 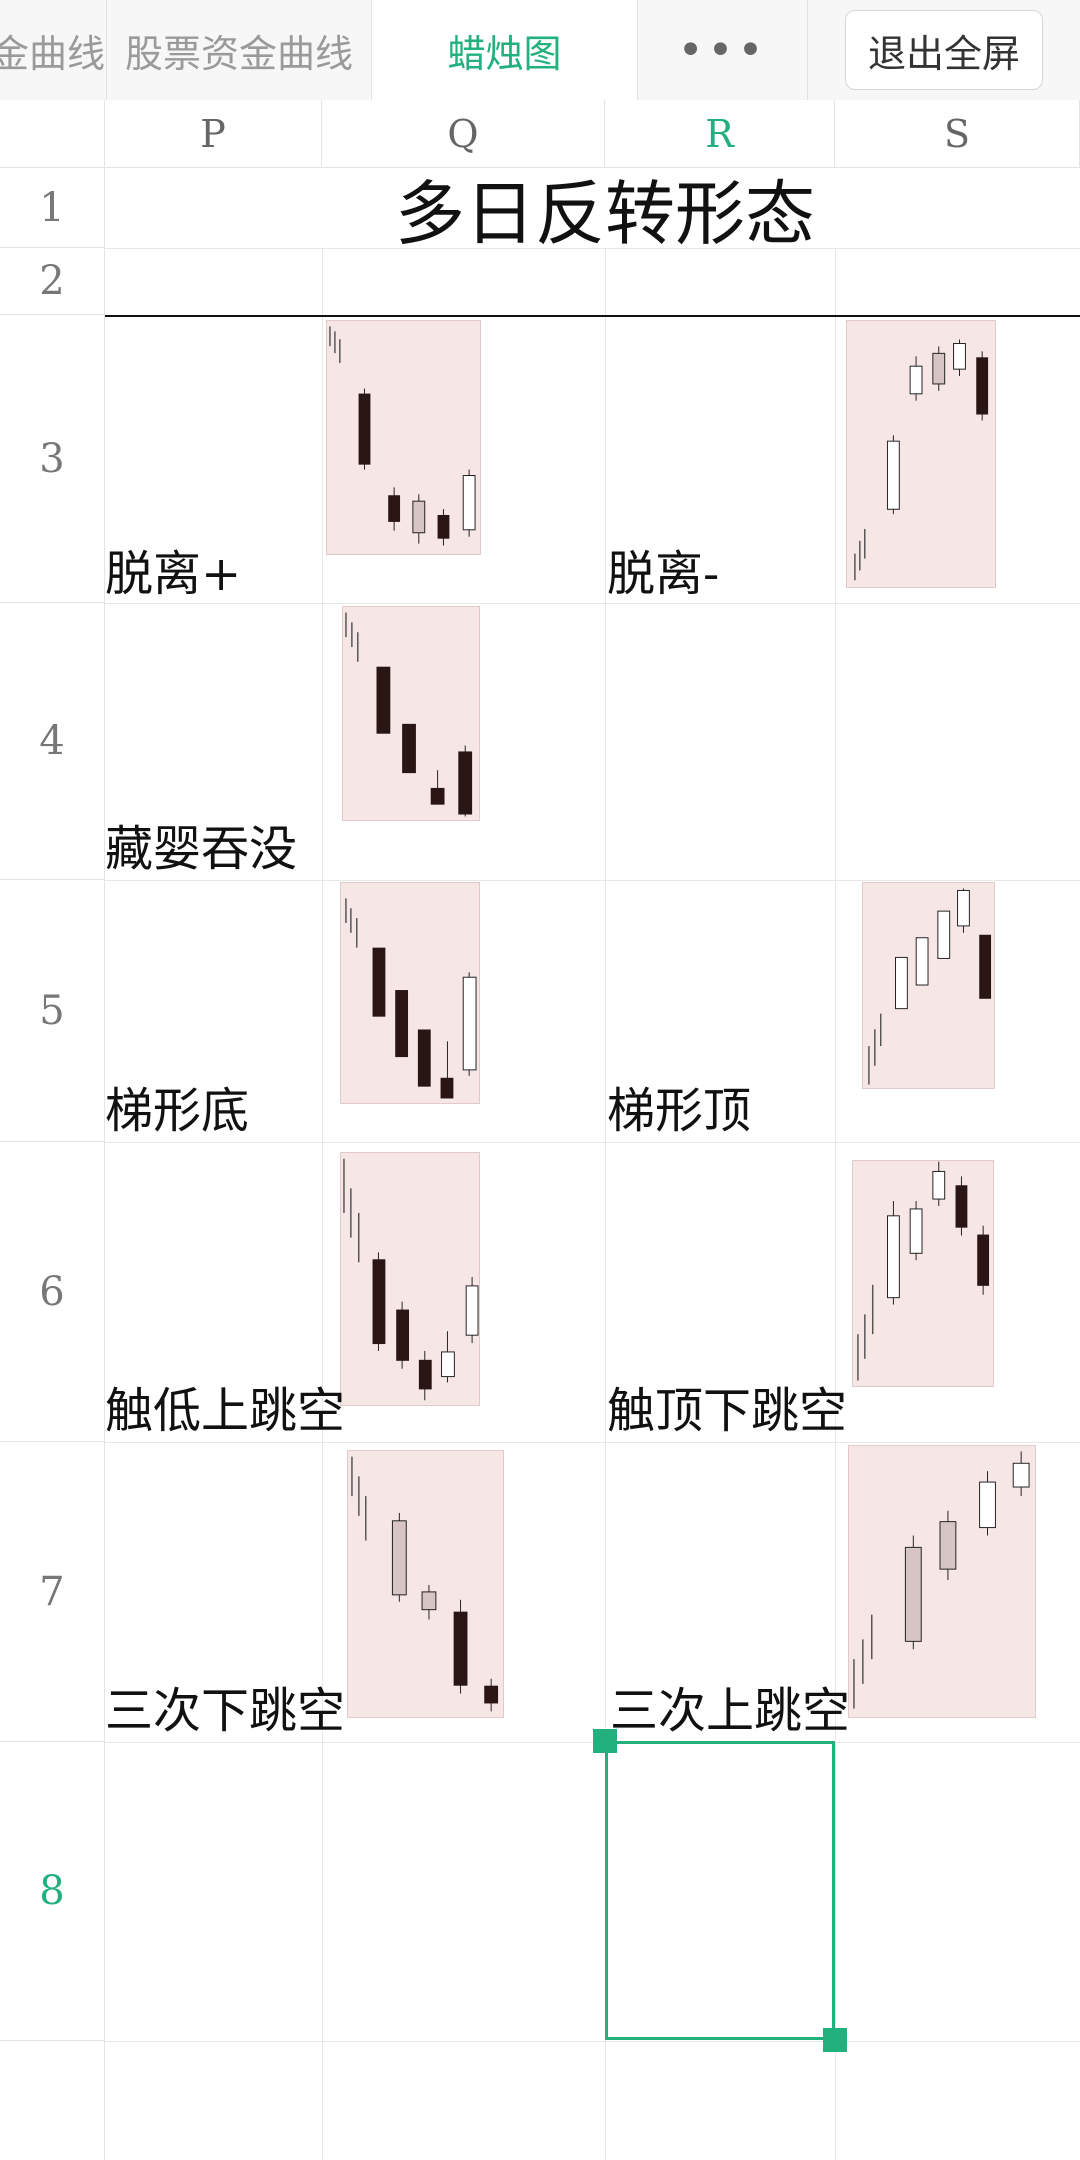 What do you see at coordinates (177, 1111) in the screenshot?
I see `pattern-label-ladder-bottom: 梯形底` at bounding box center [177, 1111].